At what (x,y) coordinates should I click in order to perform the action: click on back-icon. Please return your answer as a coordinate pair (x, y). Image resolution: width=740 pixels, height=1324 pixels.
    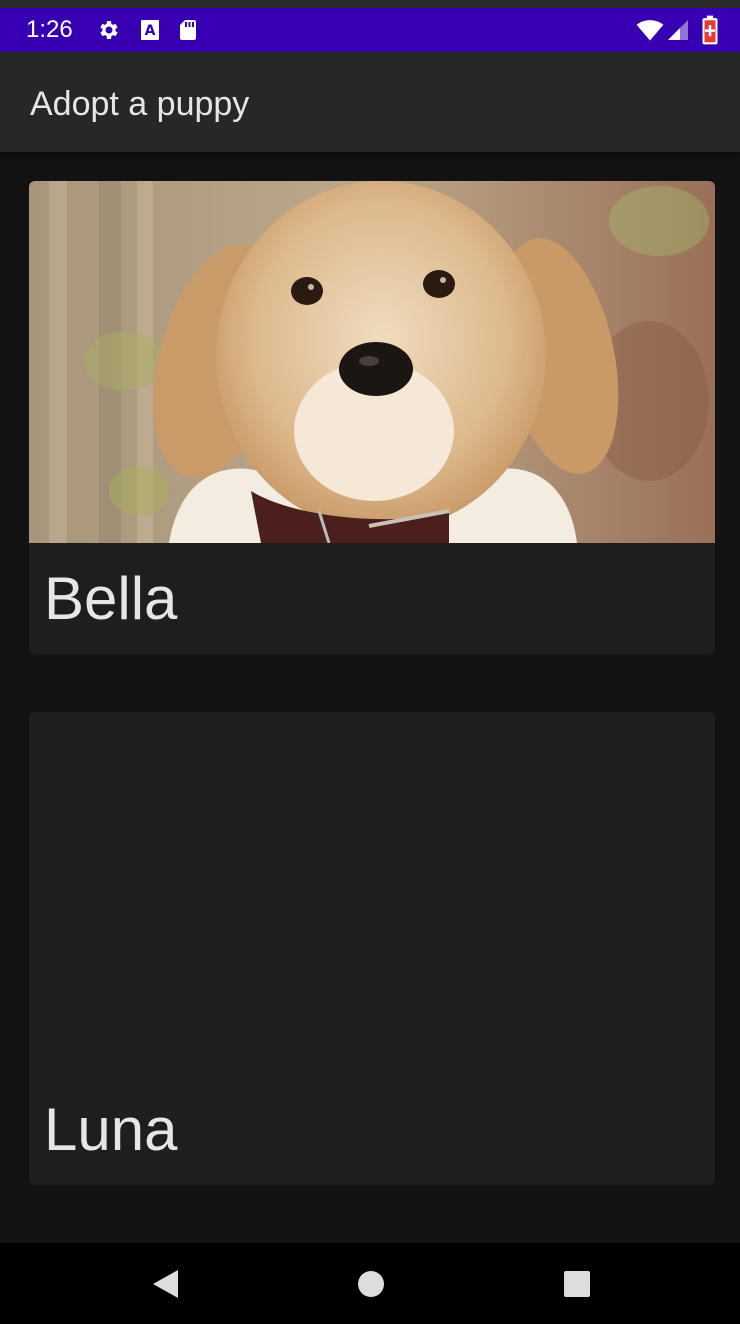
    Looking at the image, I should click on (165, 1284).